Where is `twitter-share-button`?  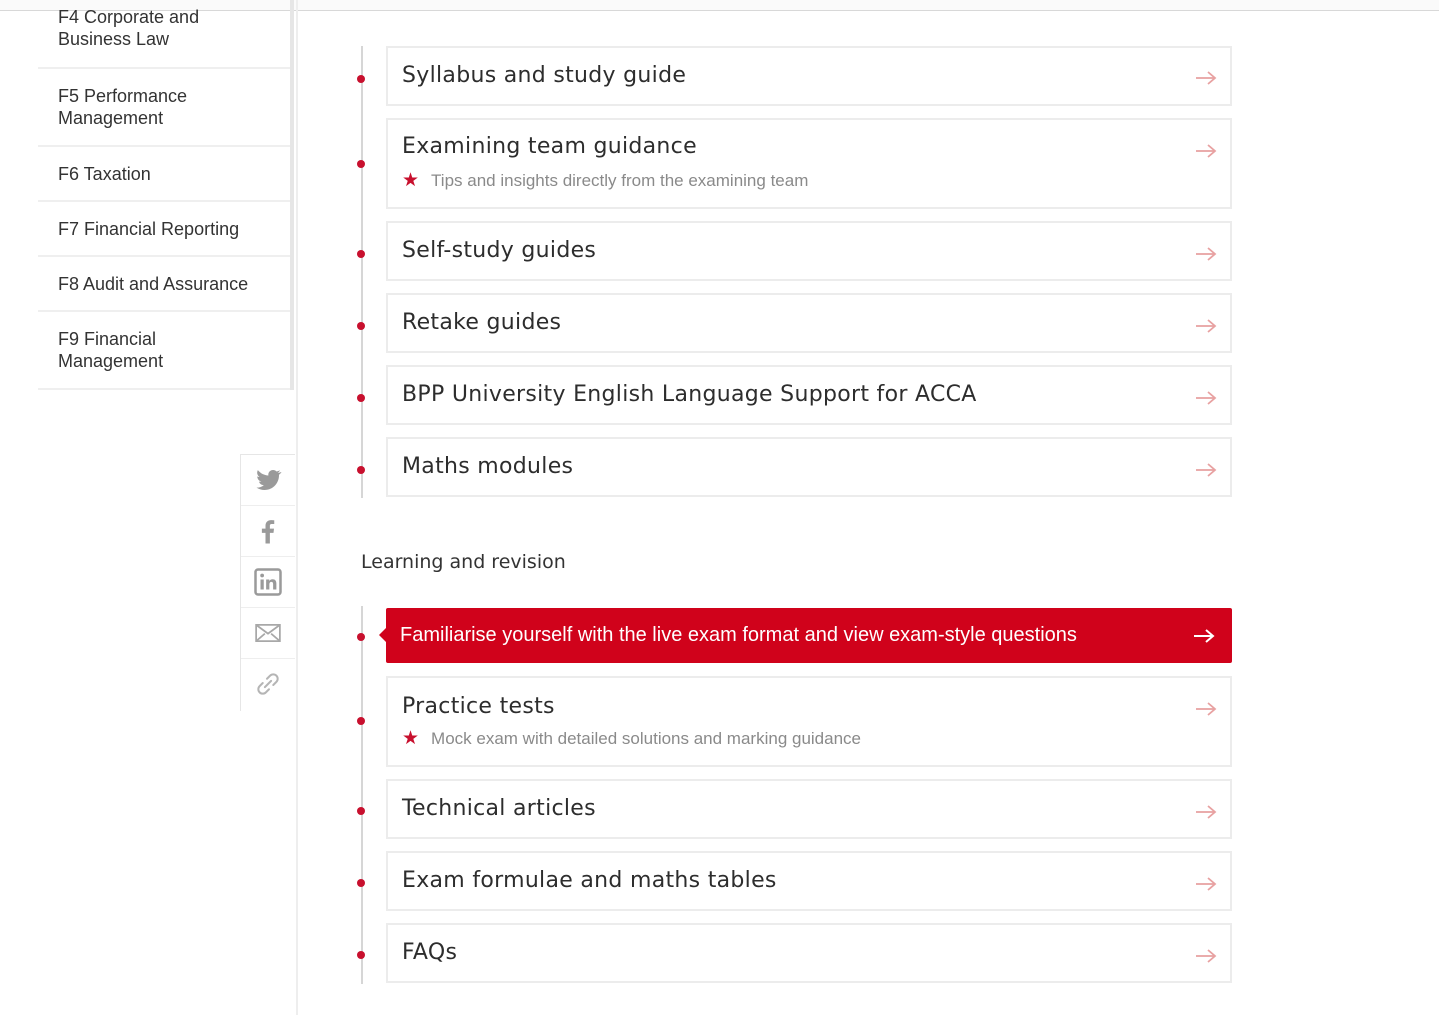
twitter-share-button is located at coordinates (268, 480).